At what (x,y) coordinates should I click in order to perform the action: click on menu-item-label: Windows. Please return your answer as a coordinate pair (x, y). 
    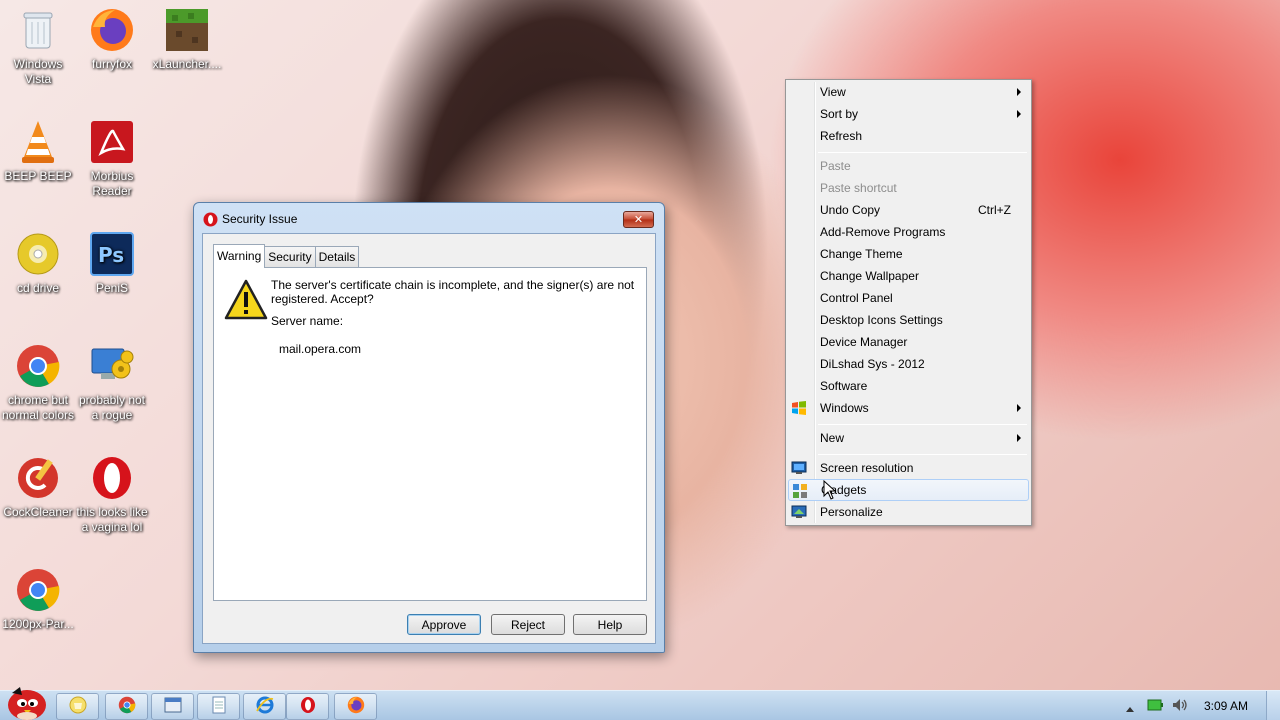
    Looking at the image, I should click on (844, 408).